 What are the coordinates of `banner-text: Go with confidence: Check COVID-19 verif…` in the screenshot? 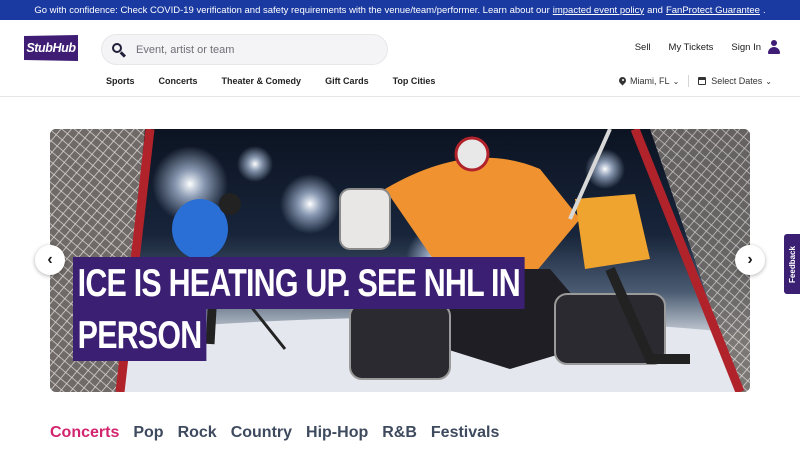 It's located at (292, 10).